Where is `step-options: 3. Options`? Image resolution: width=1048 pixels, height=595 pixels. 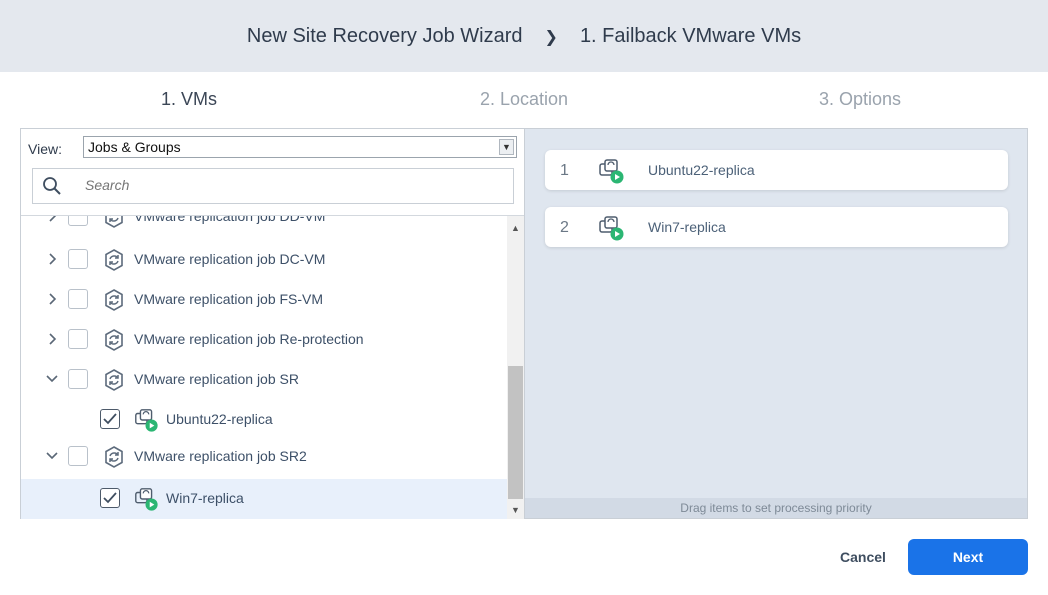 step-options: 3. Options is located at coordinates (860, 99).